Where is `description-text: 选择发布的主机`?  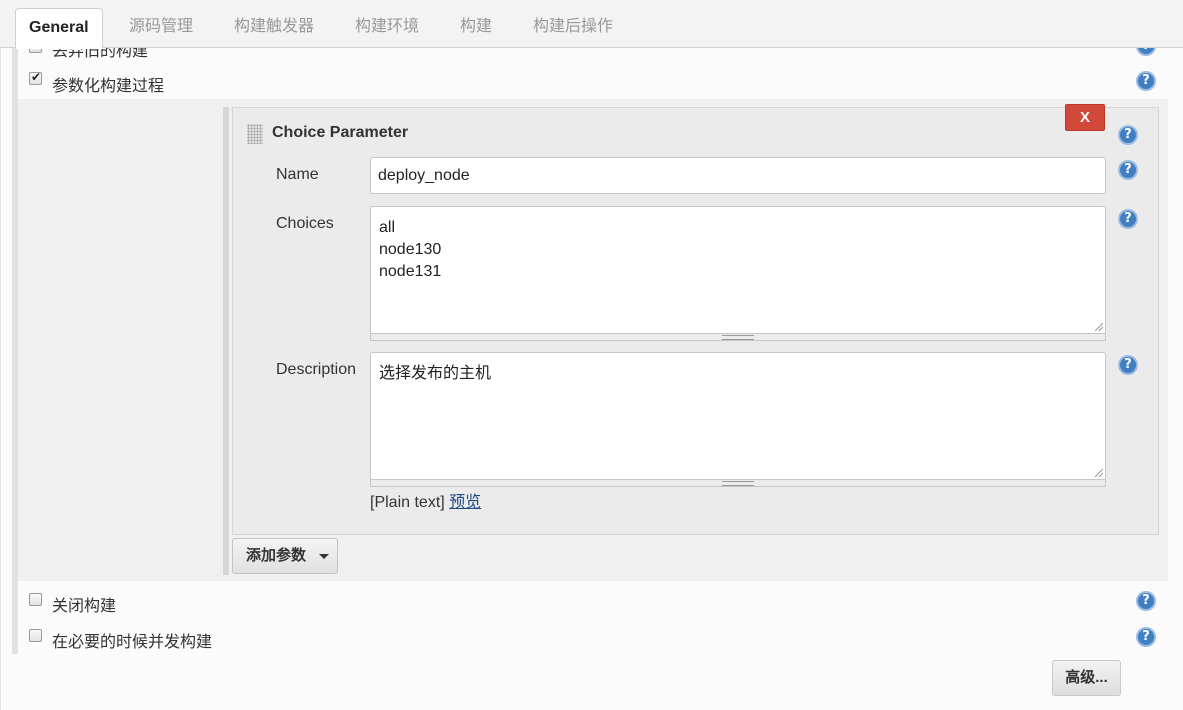
description-text: 选择发布的主机 is located at coordinates (435, 373).